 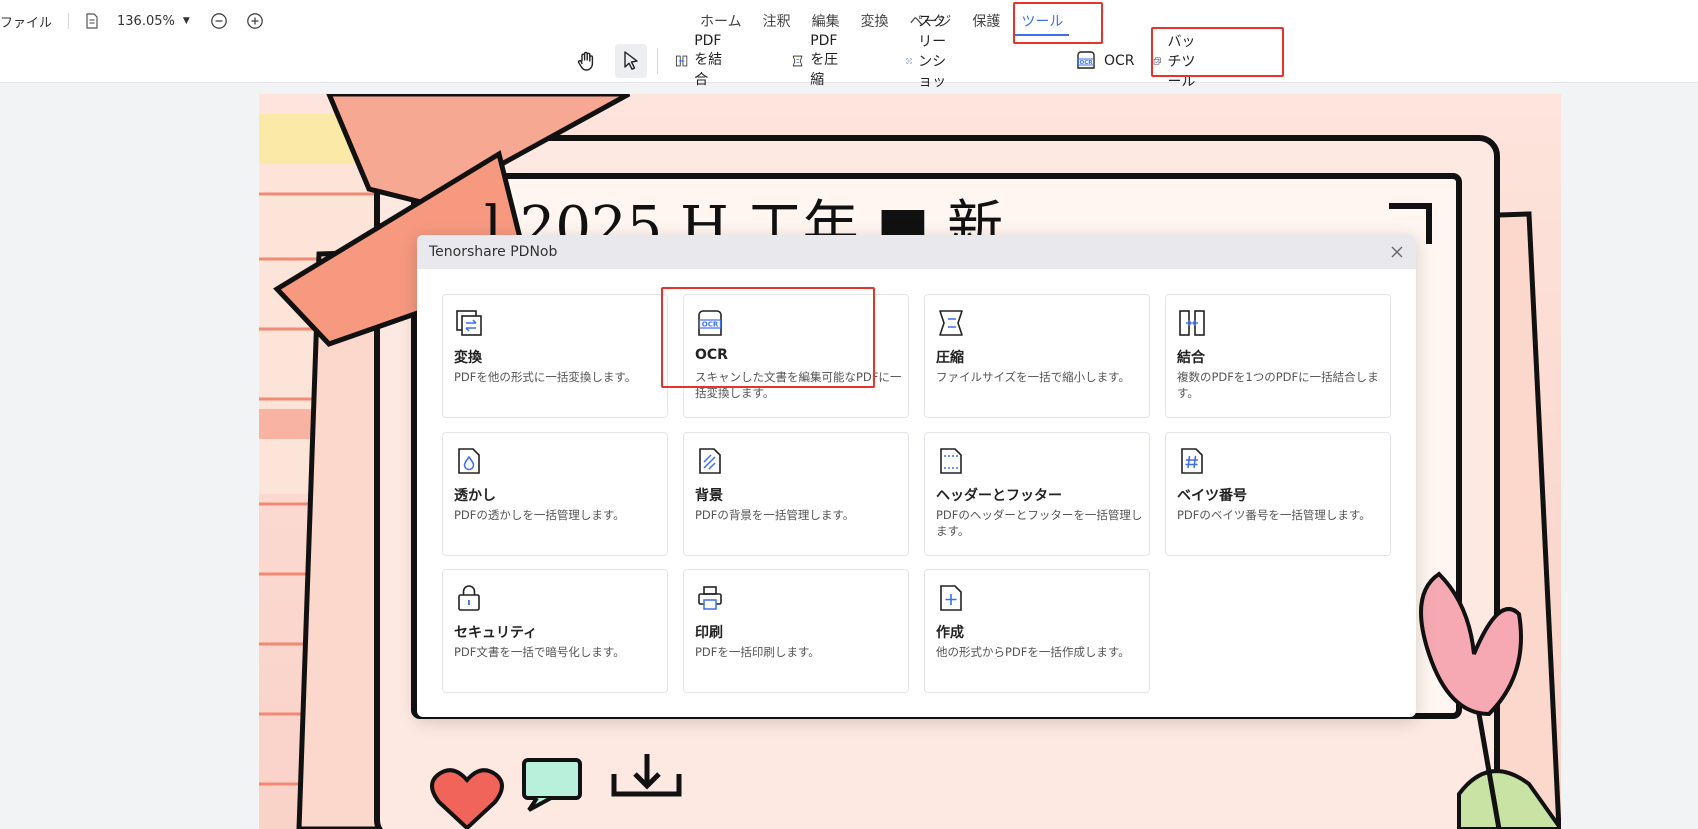 I want to click on card-title: ヘッダーとフッター, so click(x=999, y=496).